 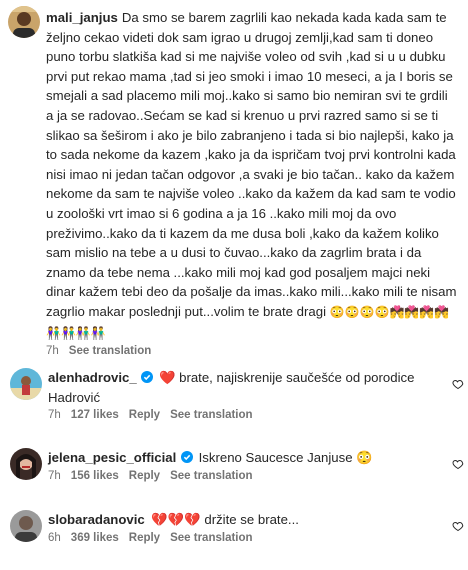 I want to click on caption-time: 7h, so click(x=52, y=351).